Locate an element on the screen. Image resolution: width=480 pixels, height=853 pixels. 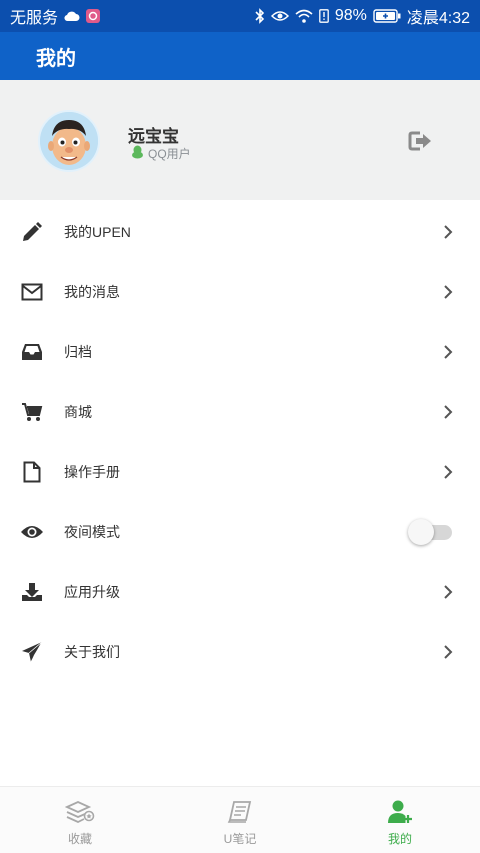
app-bar: 我的 is located at coordinates (240, 56).